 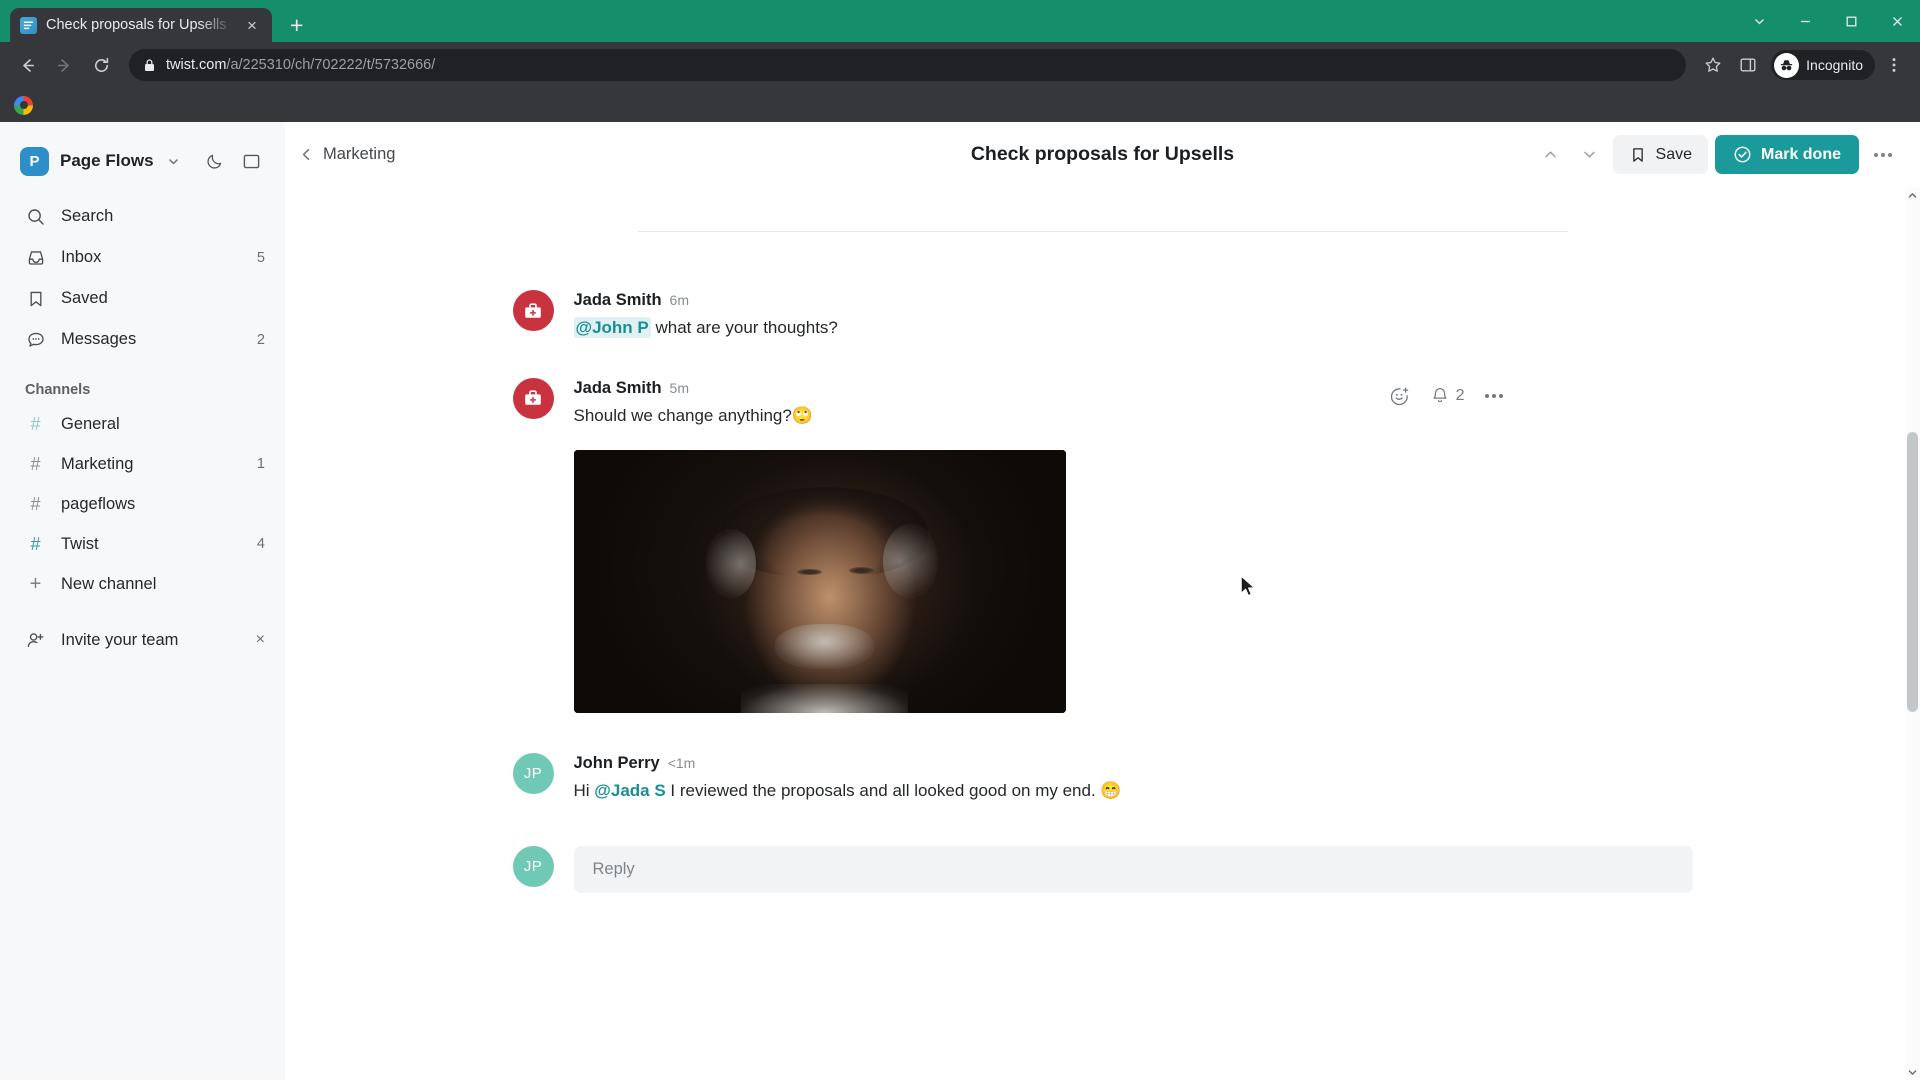 I want to click on message-timestamp: 5m, so click(x=679, y=387).